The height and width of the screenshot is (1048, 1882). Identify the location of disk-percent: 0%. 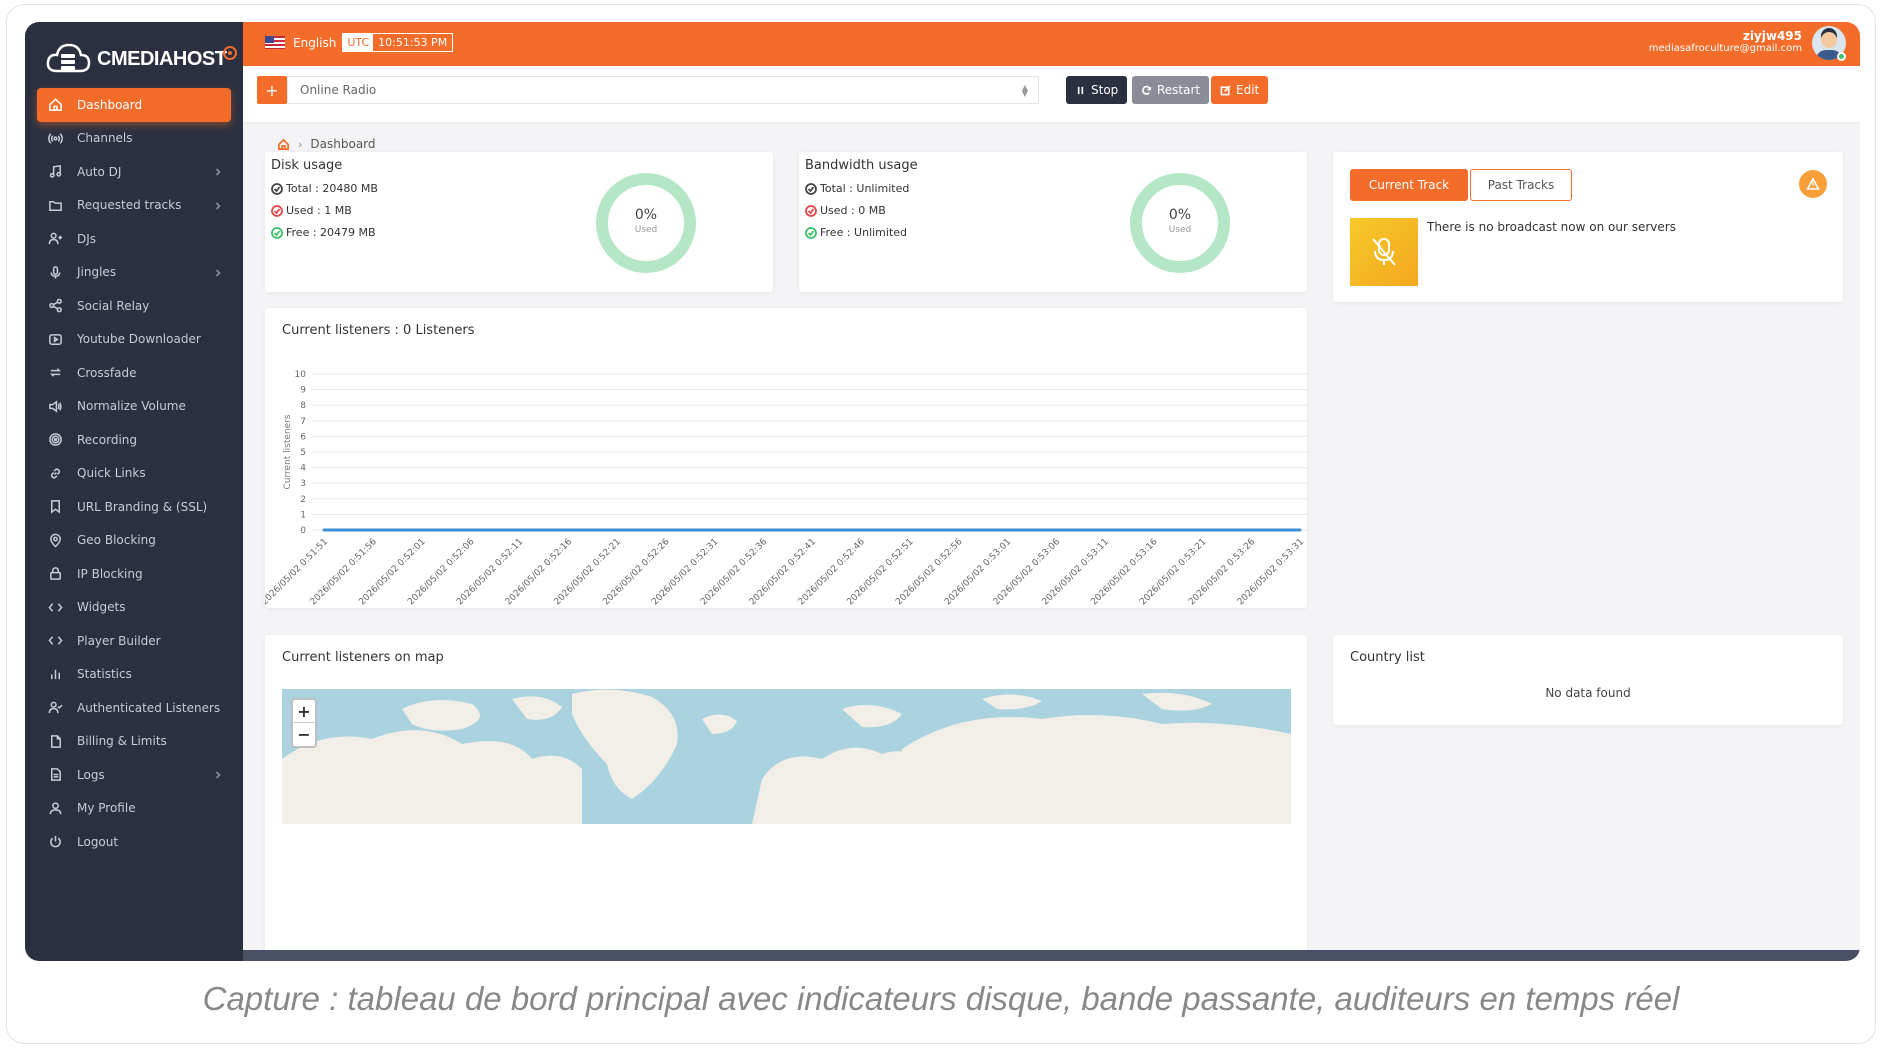
(646, 215).